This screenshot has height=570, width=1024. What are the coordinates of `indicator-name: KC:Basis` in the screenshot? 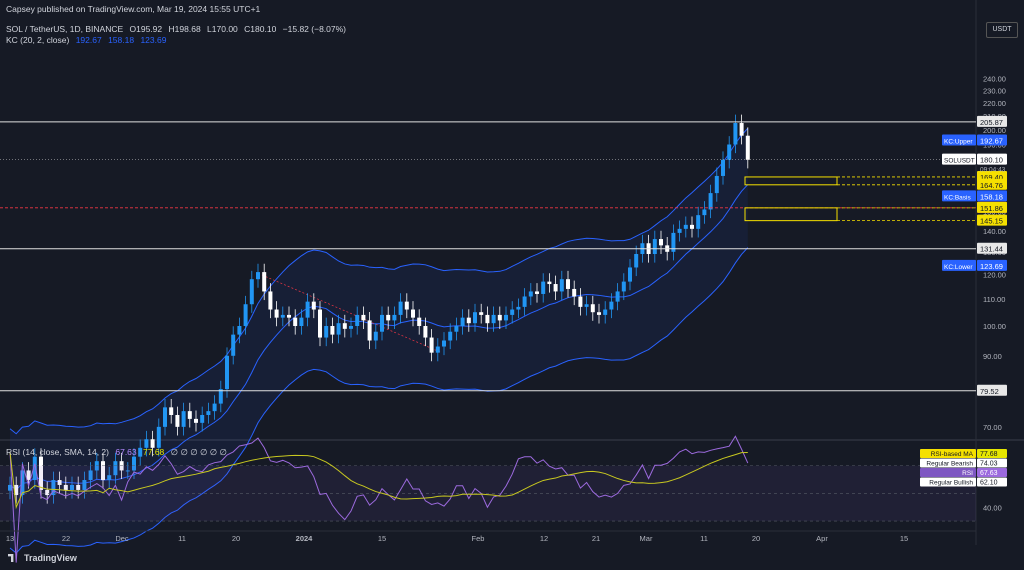 It's located at (957, 197).